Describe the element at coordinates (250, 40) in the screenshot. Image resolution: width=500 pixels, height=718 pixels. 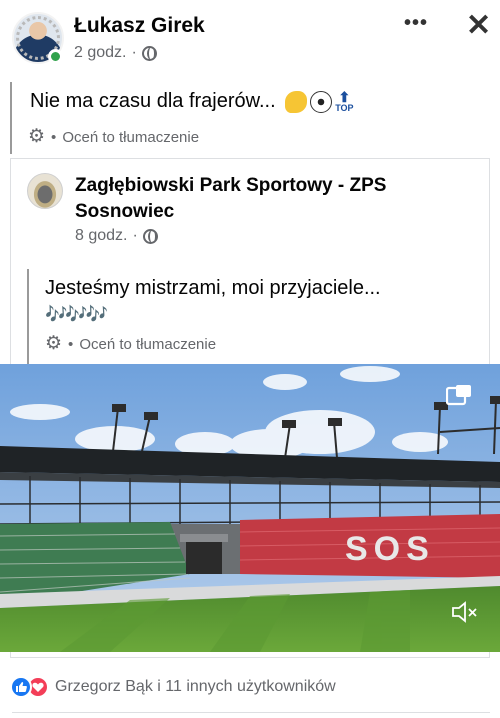
I see `post-header: Łukasz Girek 2 godz. · ••• ✕` at that location.